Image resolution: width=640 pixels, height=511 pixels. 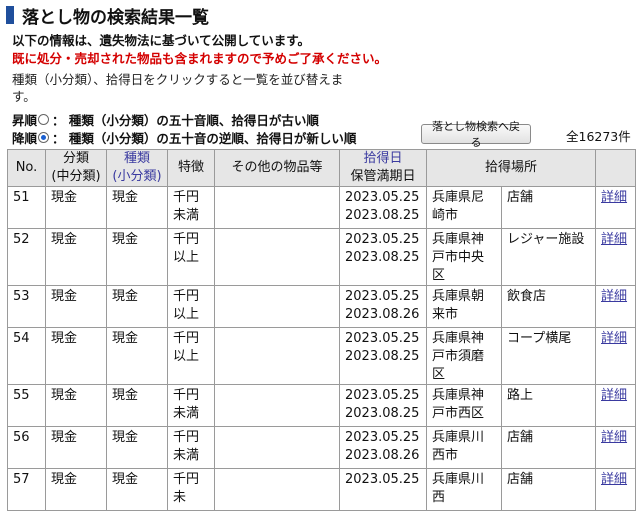 I want to click on col-place-label: 拾得場所, so click(x=511, y=167).